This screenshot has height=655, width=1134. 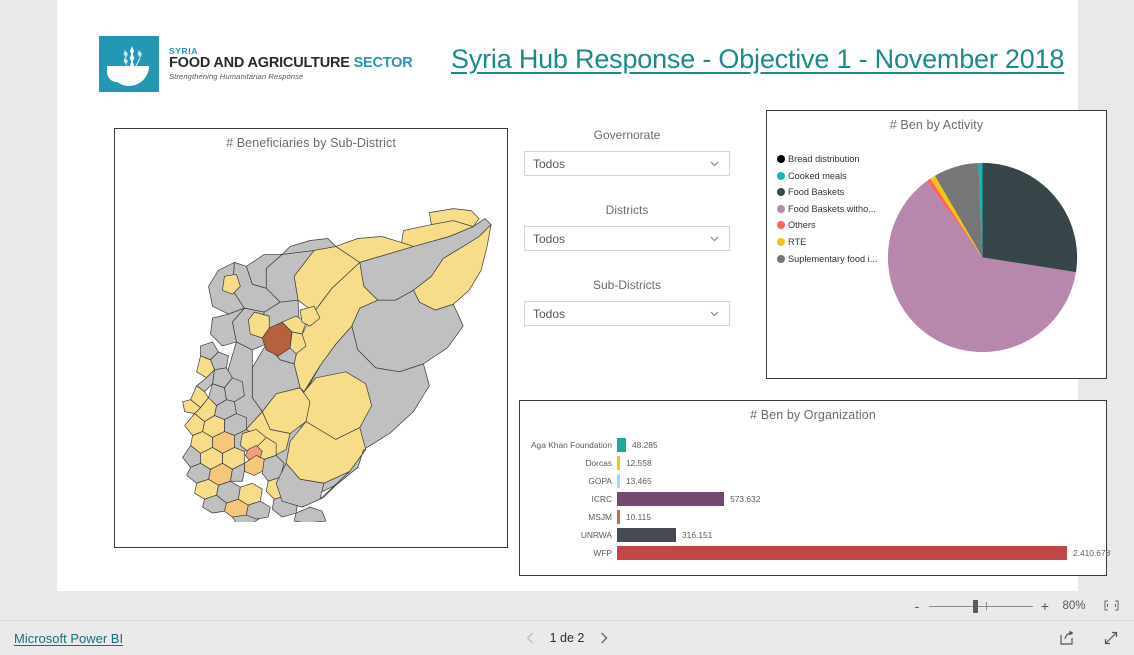 I want to click on bar-track: 10.115, so click(x=861, y=517).